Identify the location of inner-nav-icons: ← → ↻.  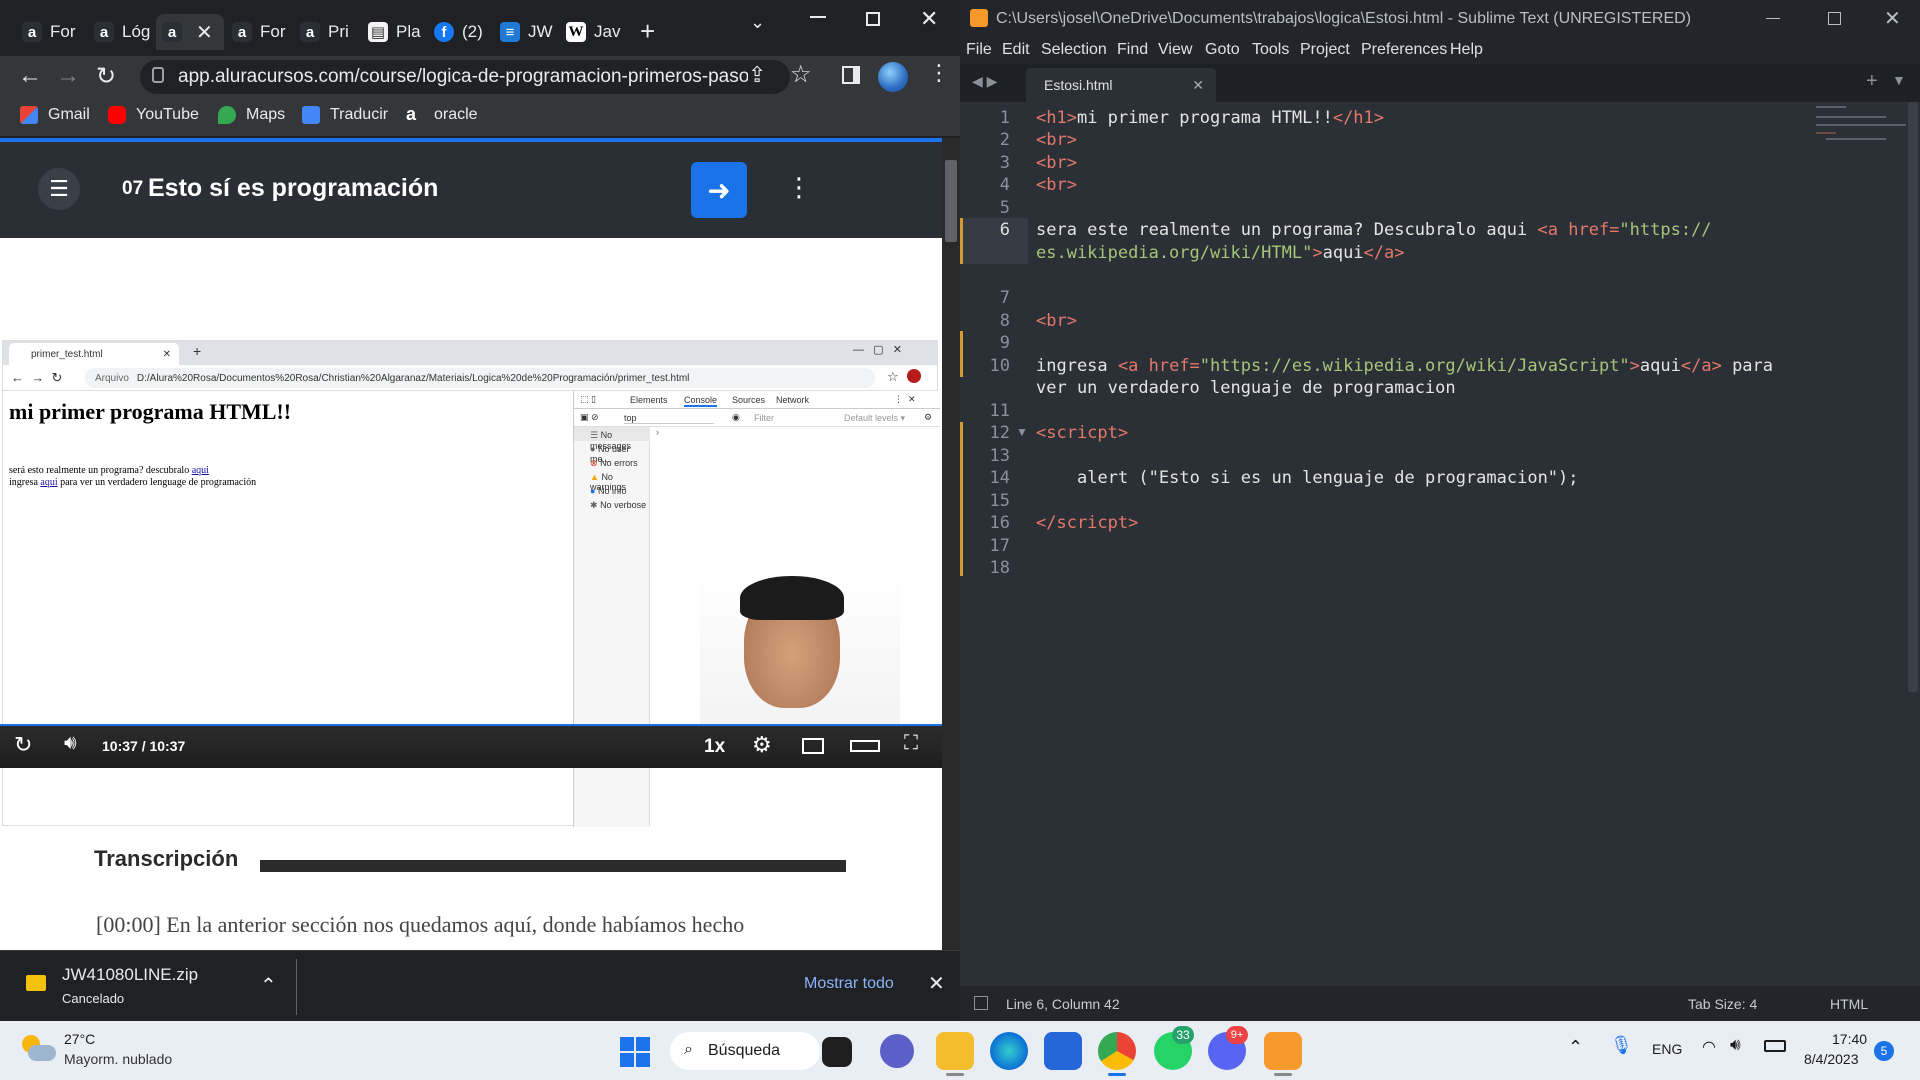
(36, 378).